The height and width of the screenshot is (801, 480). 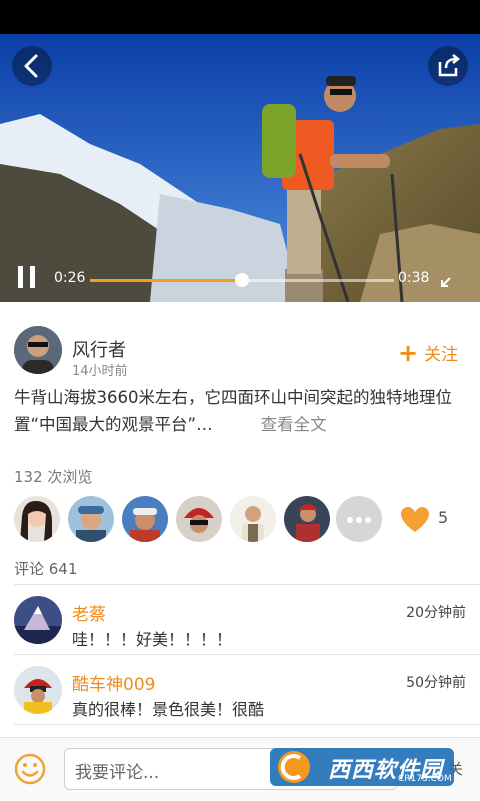 I want to click on more-likers-button, so click(x=359, y=519).